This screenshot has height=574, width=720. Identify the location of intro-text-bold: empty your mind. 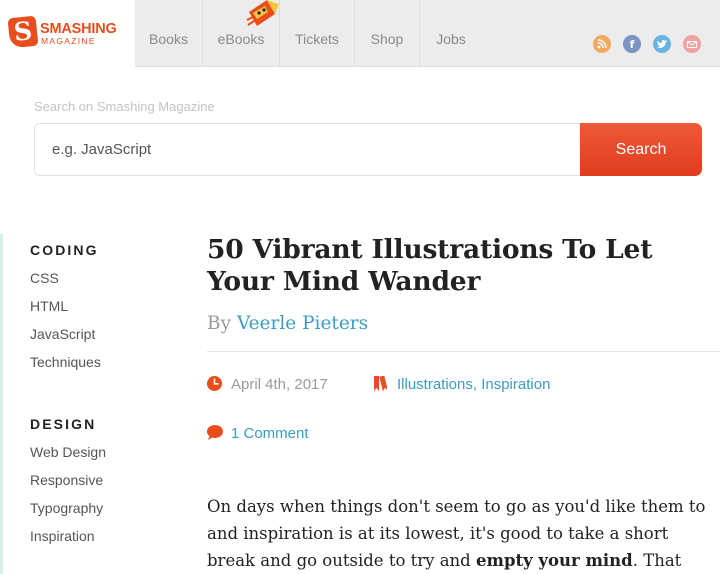
(554, 560).